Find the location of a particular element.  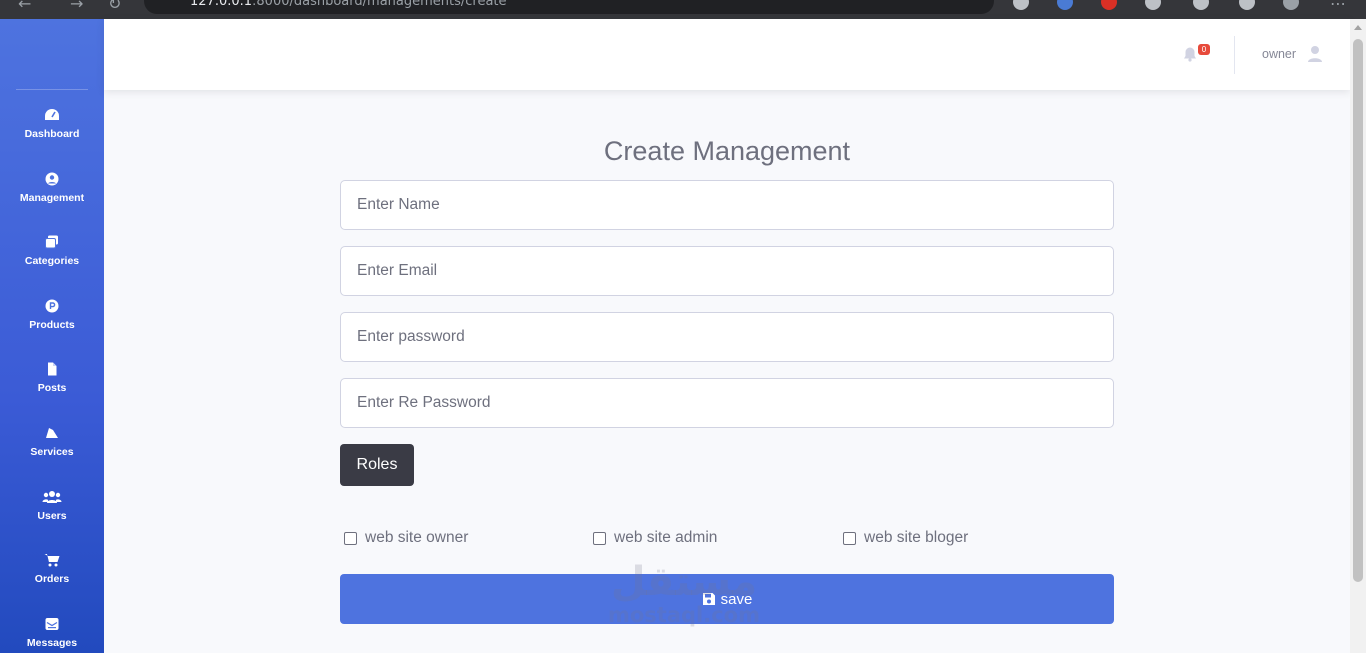

scroll-thumb is located at coordinates (1358, 310).